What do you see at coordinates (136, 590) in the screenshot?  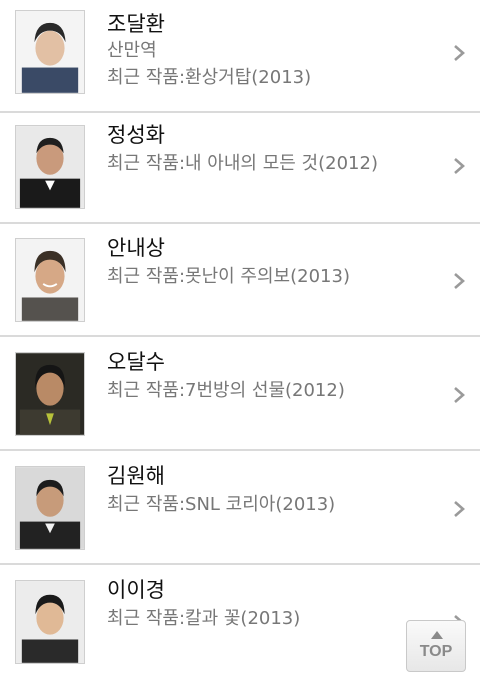 I see `actor-name: 이이경` at bounding box center [136, 590].